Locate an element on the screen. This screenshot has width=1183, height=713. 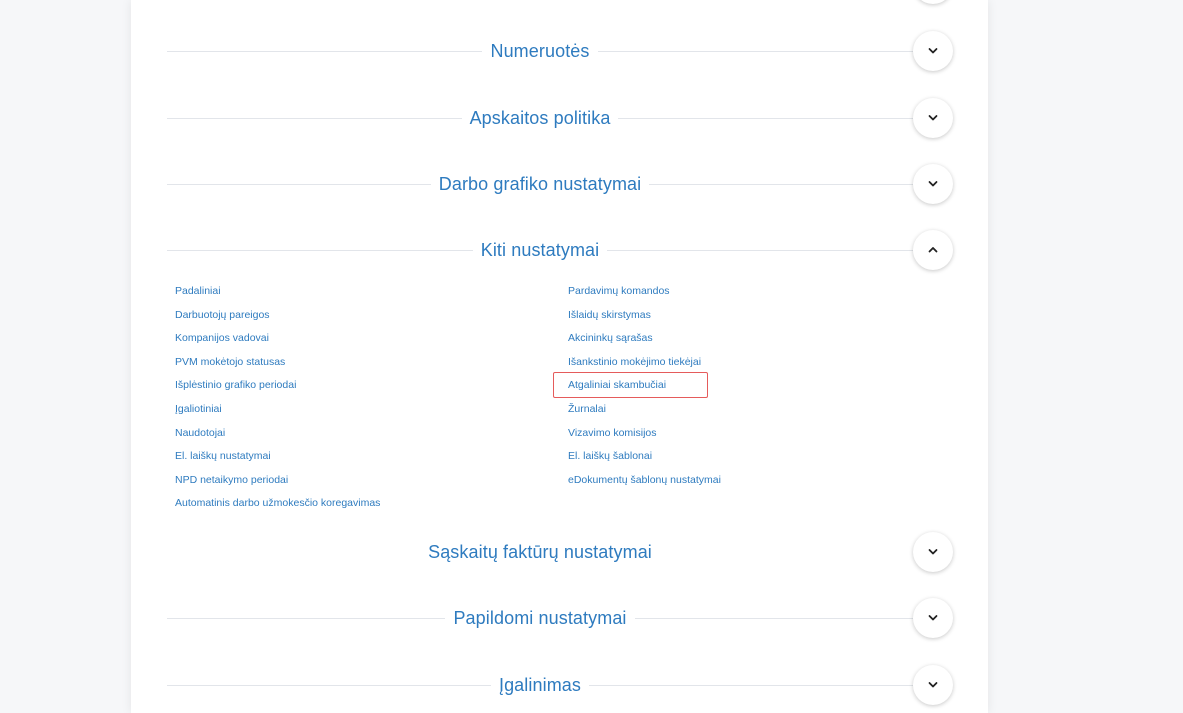
toggle-saskaitu-fakturu is located at coordinates (933, 552).